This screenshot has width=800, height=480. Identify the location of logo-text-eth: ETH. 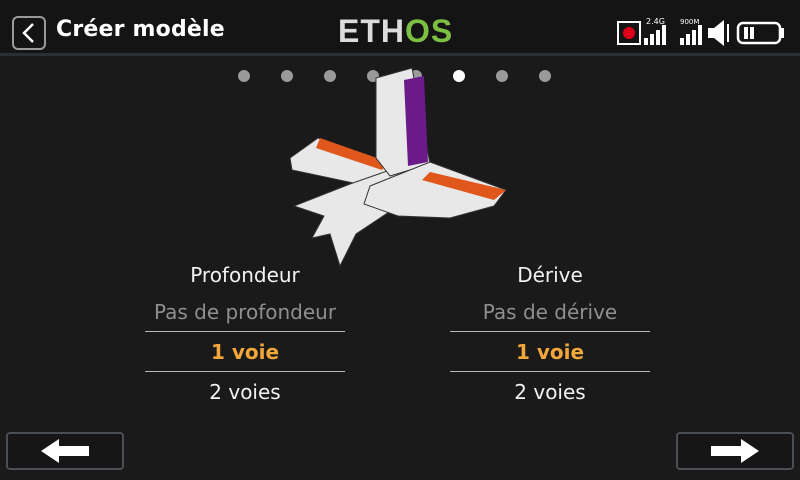
(371, 31).